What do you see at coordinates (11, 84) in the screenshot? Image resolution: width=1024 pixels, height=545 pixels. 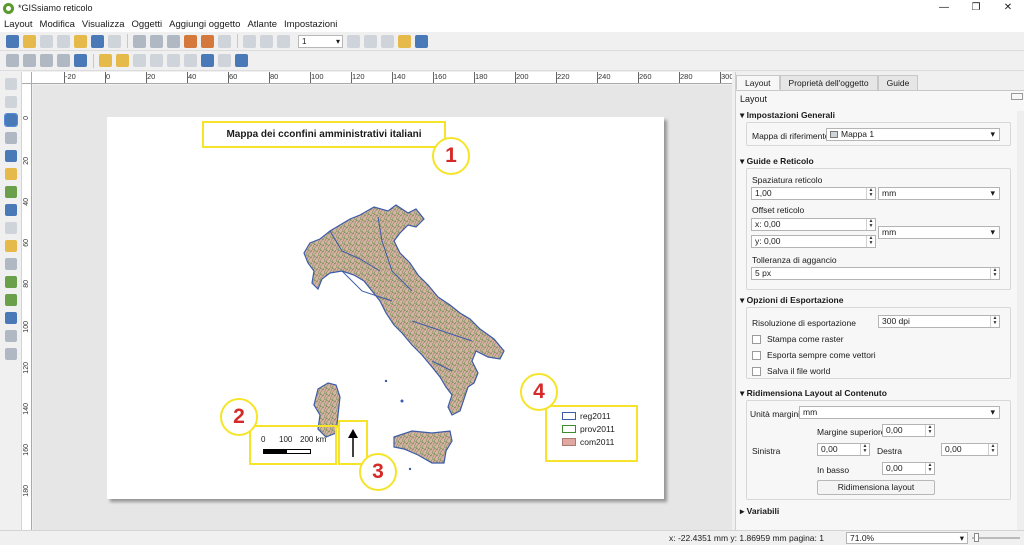 I see `pan-icon` at bounding box center [11, 84].